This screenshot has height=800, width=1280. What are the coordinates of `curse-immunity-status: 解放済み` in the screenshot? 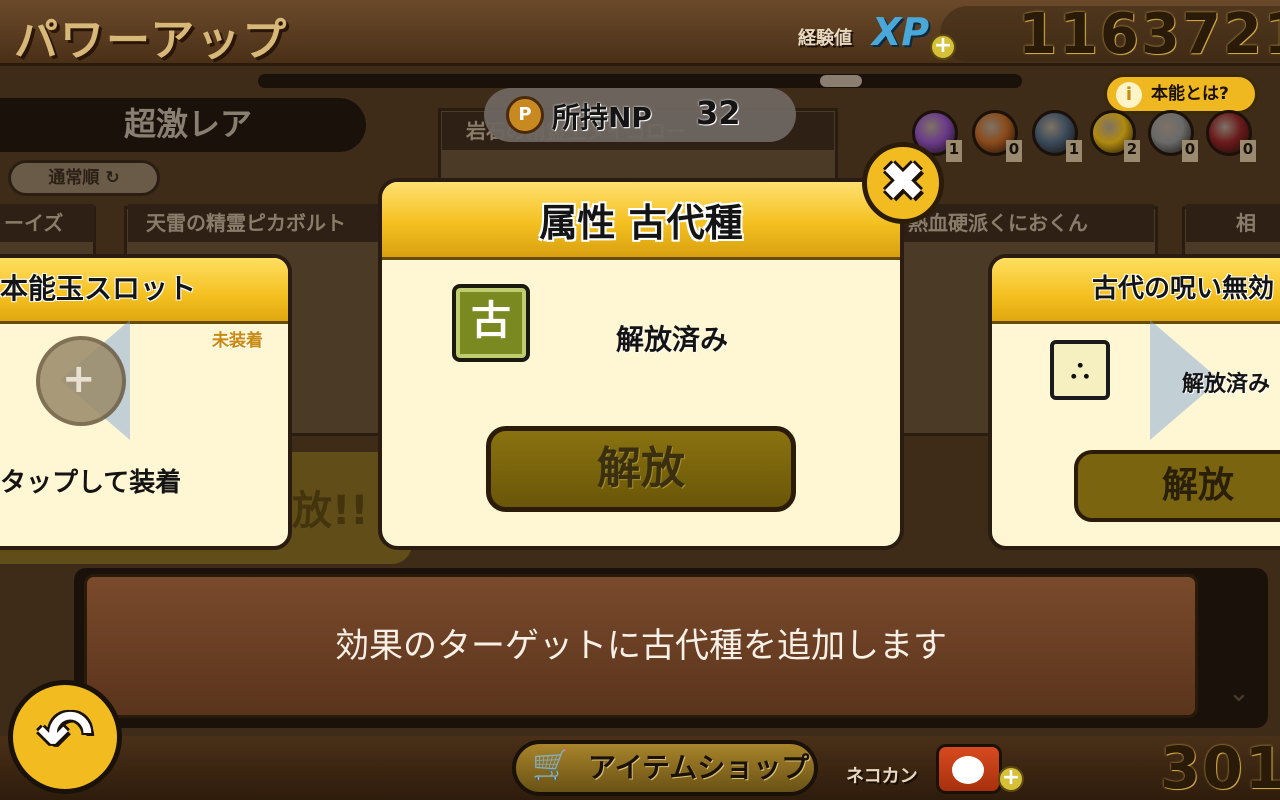 It's located at (1226, 384).